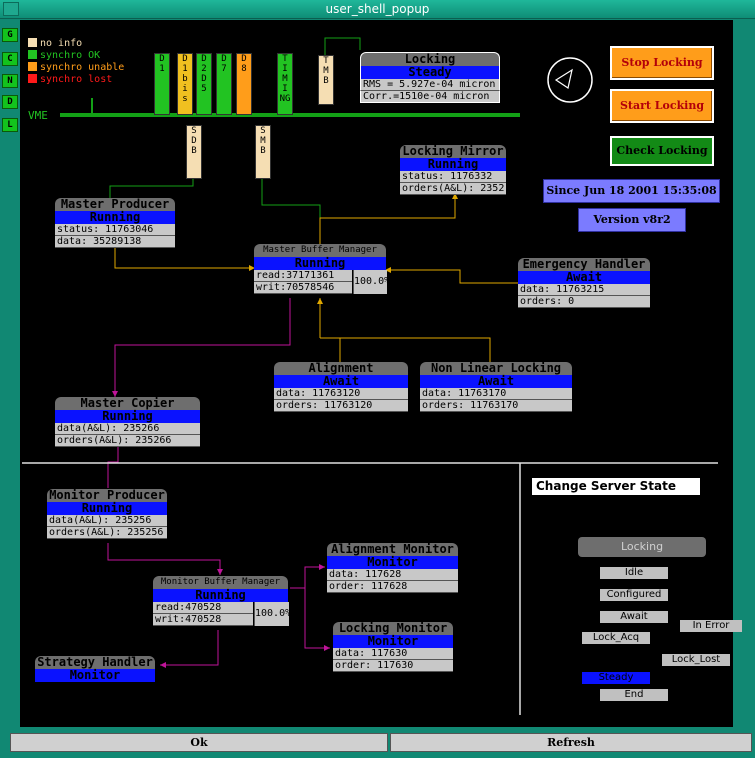 The height and width of the screenshot is (758, 755). What do you see at coordinates (631, 191) in the screenshot?
I see `since-label: Since Jun 18 2001 15:35:08` at bounding box center [631, 191].